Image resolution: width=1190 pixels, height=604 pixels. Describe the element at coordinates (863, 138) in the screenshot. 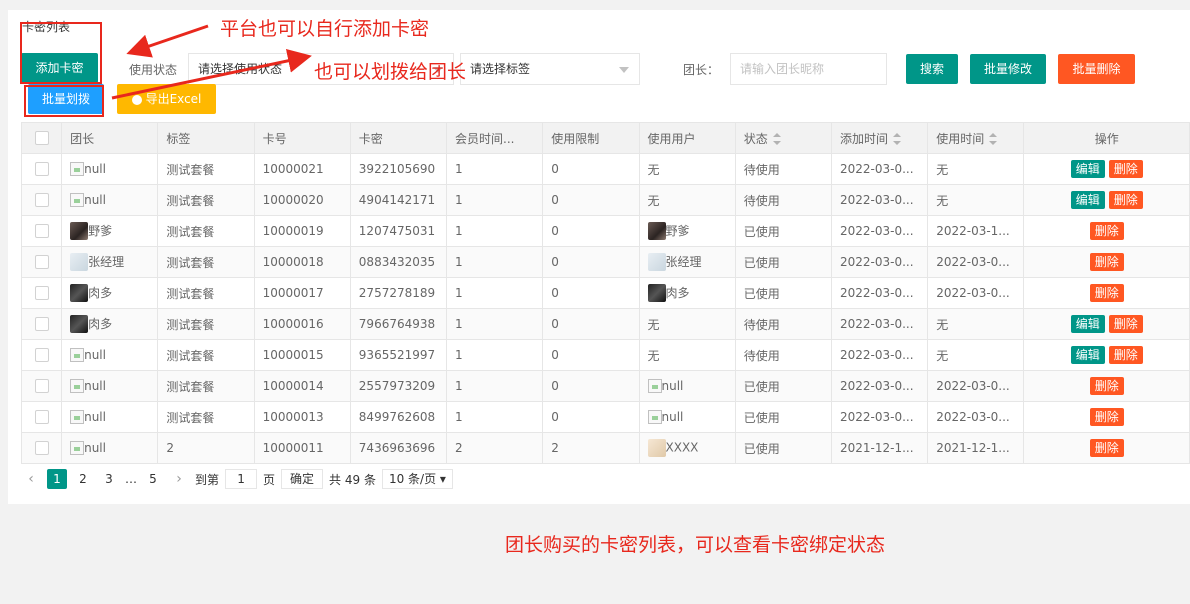

I see `col-added-label: 添加时间` at that location.